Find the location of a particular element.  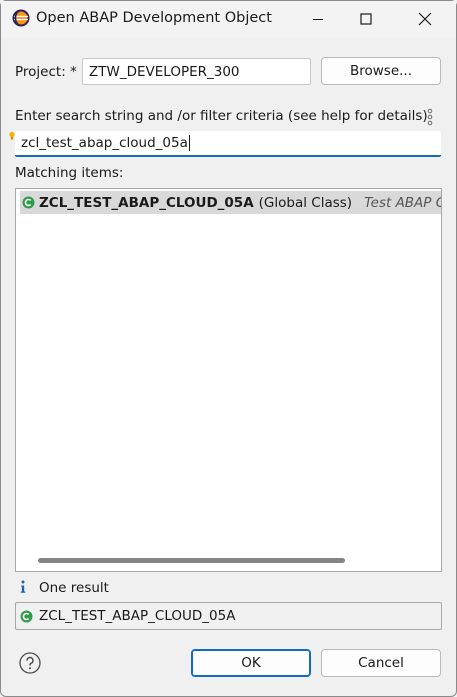

info-icon is located at coordinates (23, 587).